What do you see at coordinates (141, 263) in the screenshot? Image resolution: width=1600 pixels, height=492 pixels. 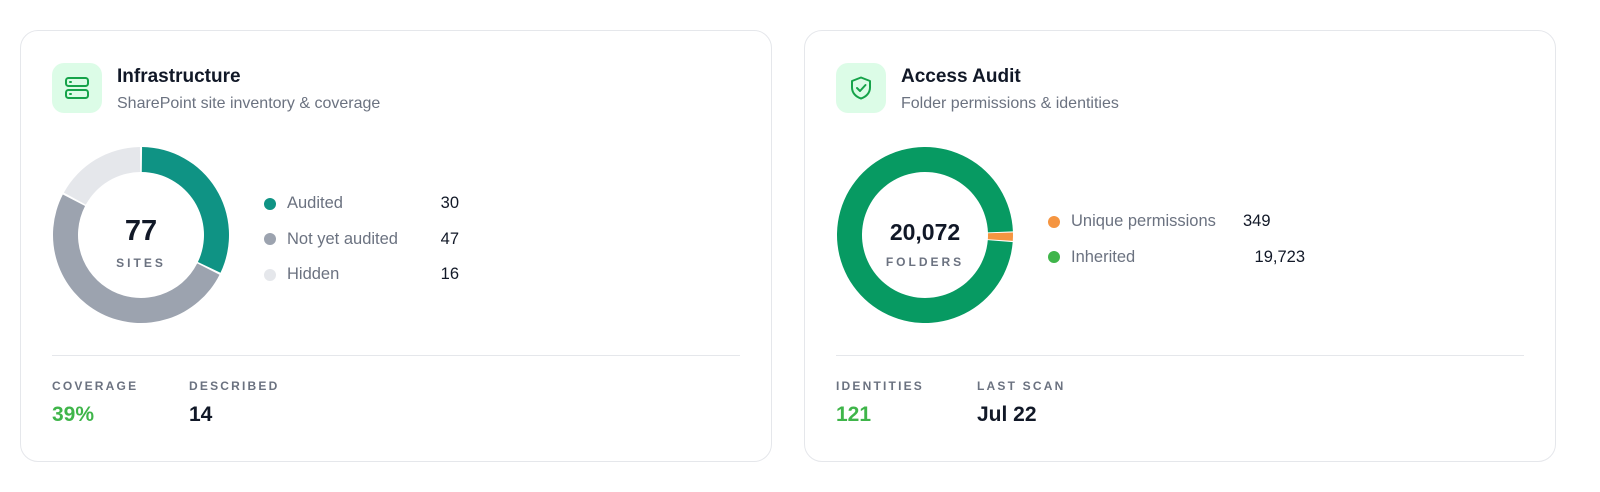 I see `donut-center-label: SITES` at bounding box center [141, 263].